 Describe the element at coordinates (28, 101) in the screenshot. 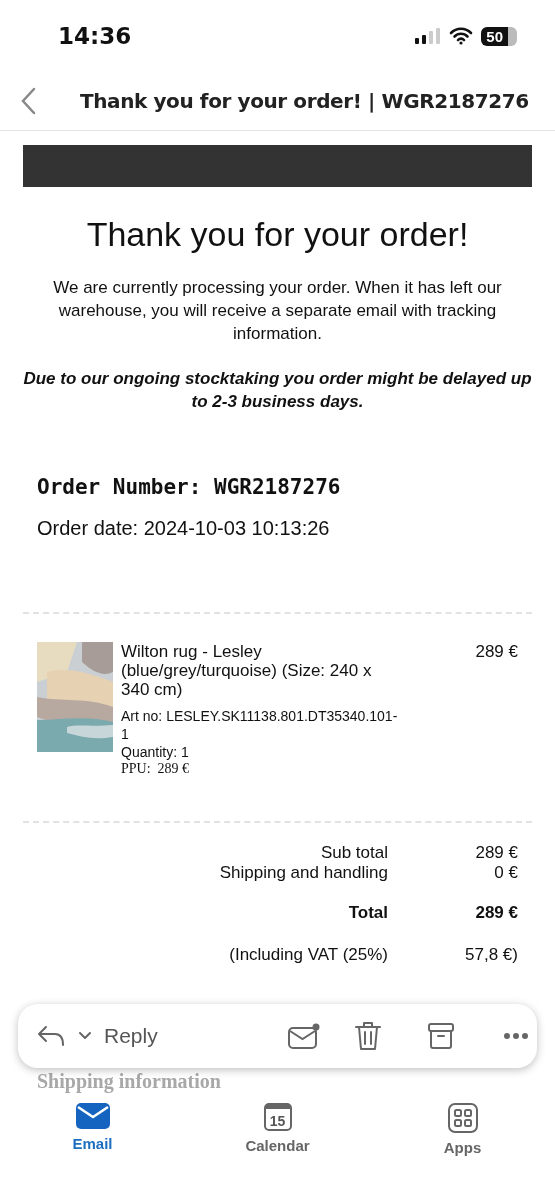

I see `back-icon` at that location.